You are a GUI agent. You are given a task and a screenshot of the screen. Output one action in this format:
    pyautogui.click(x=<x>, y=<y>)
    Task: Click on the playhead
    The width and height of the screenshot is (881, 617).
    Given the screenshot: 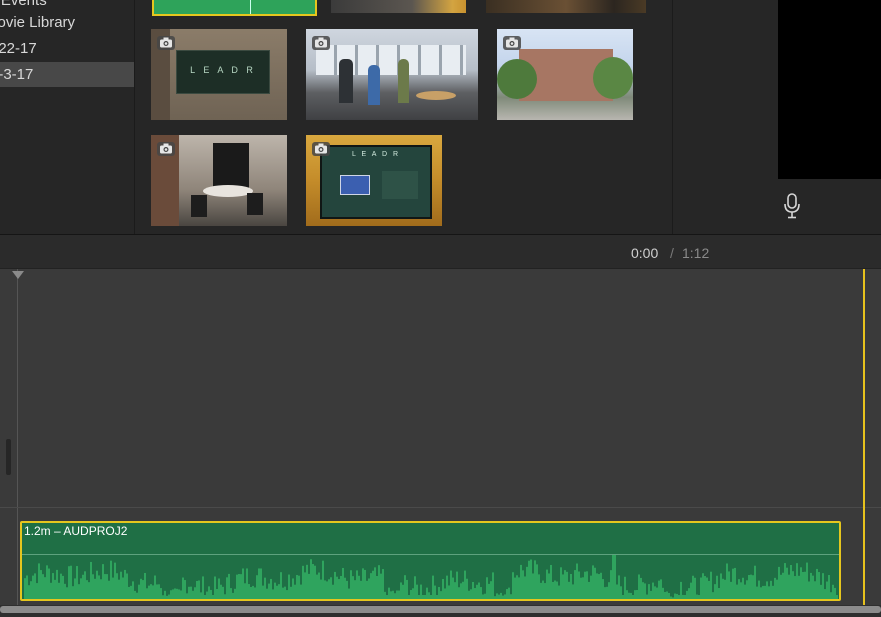 What is the action you would take?
    pyautogui.click(x=864, y=437)
    